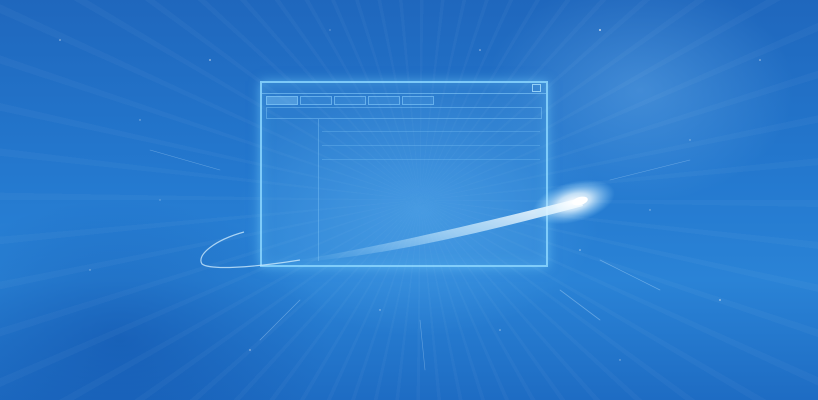 The height and width of the screenshot is (400, 818). What do you see at coordinates (407, 224) in the screenshot?
I see `comet-light-streak` at bounding box center [407, 224].